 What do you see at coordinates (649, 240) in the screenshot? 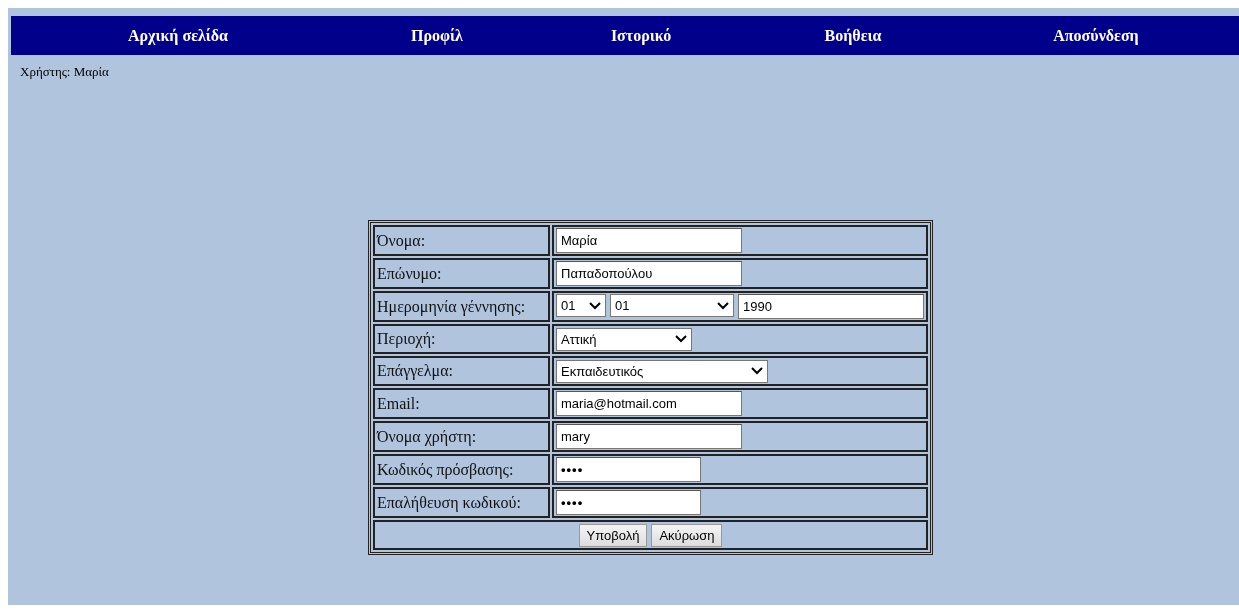
I see `input-field: Μαρία` at bounding box center [649, 240].